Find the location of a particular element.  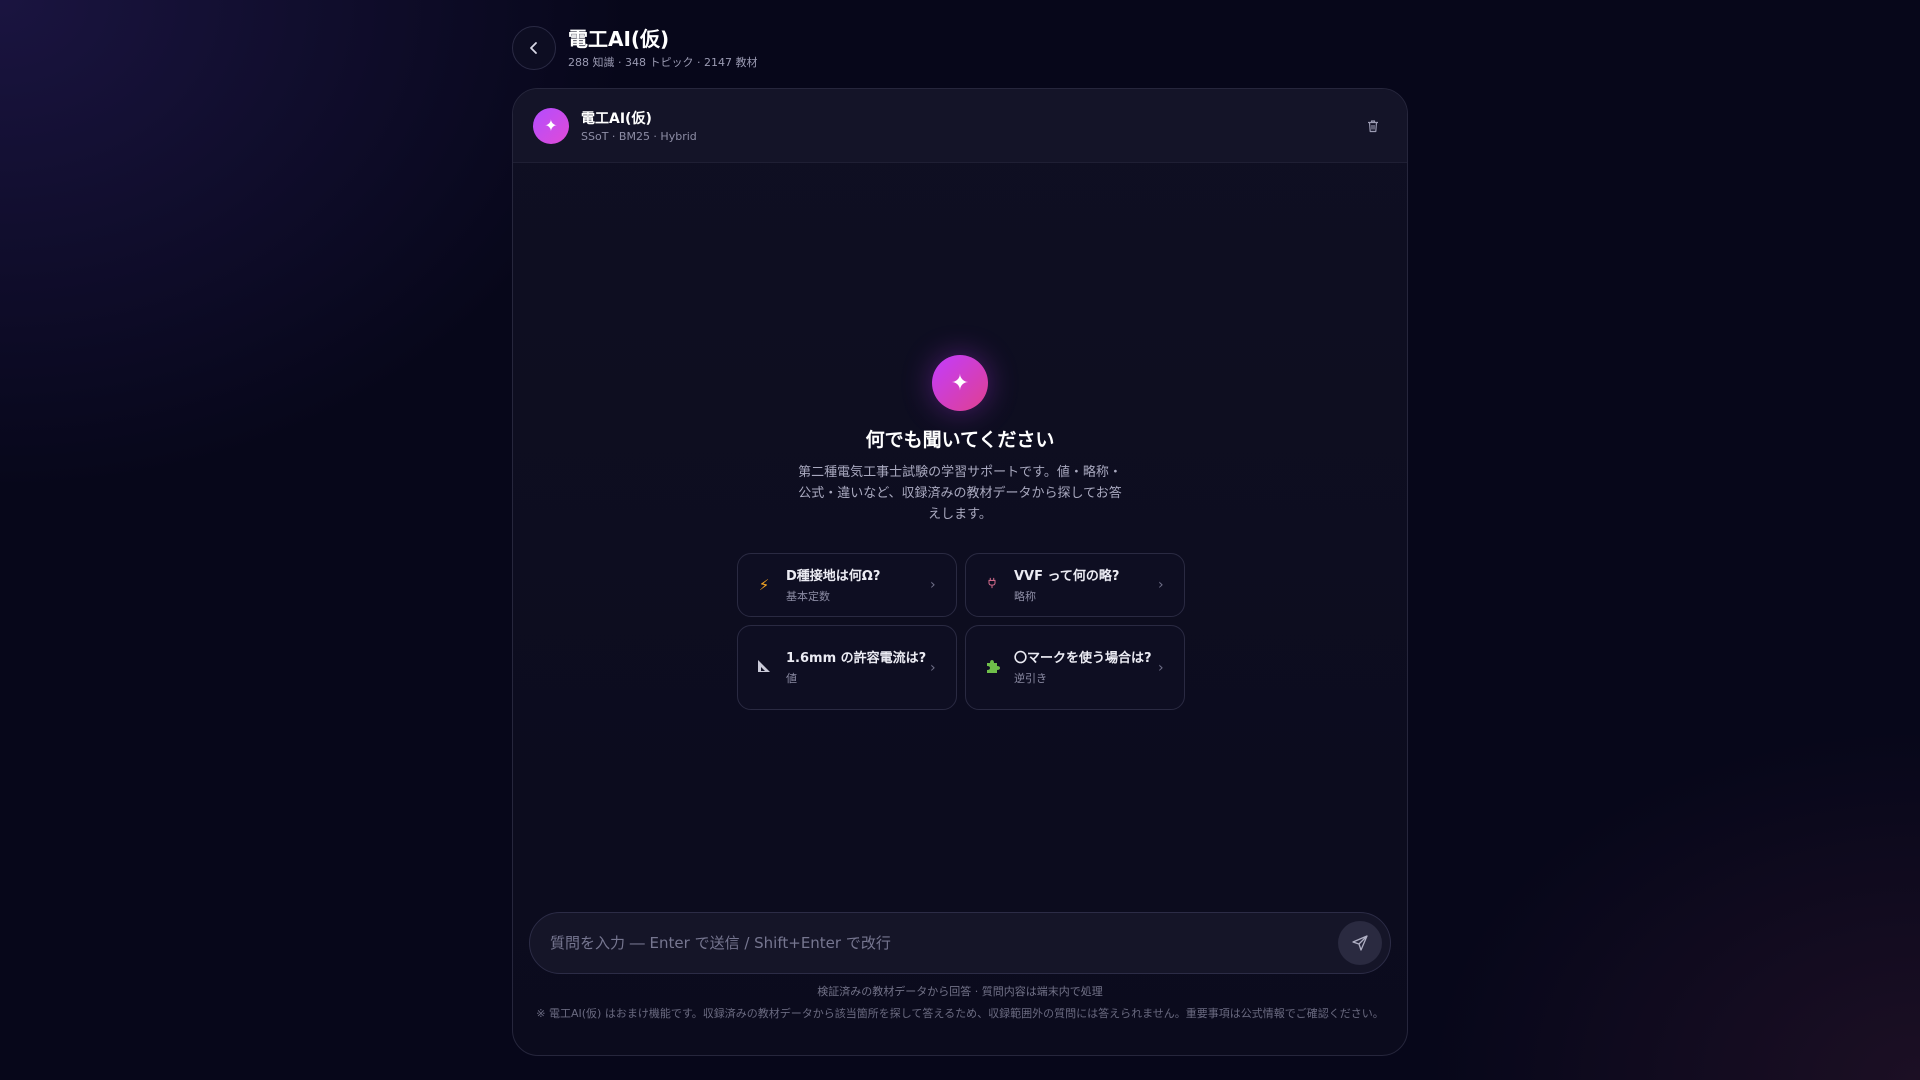

bot-name: 電工AI(仮) is located at coordinates (616, 119).